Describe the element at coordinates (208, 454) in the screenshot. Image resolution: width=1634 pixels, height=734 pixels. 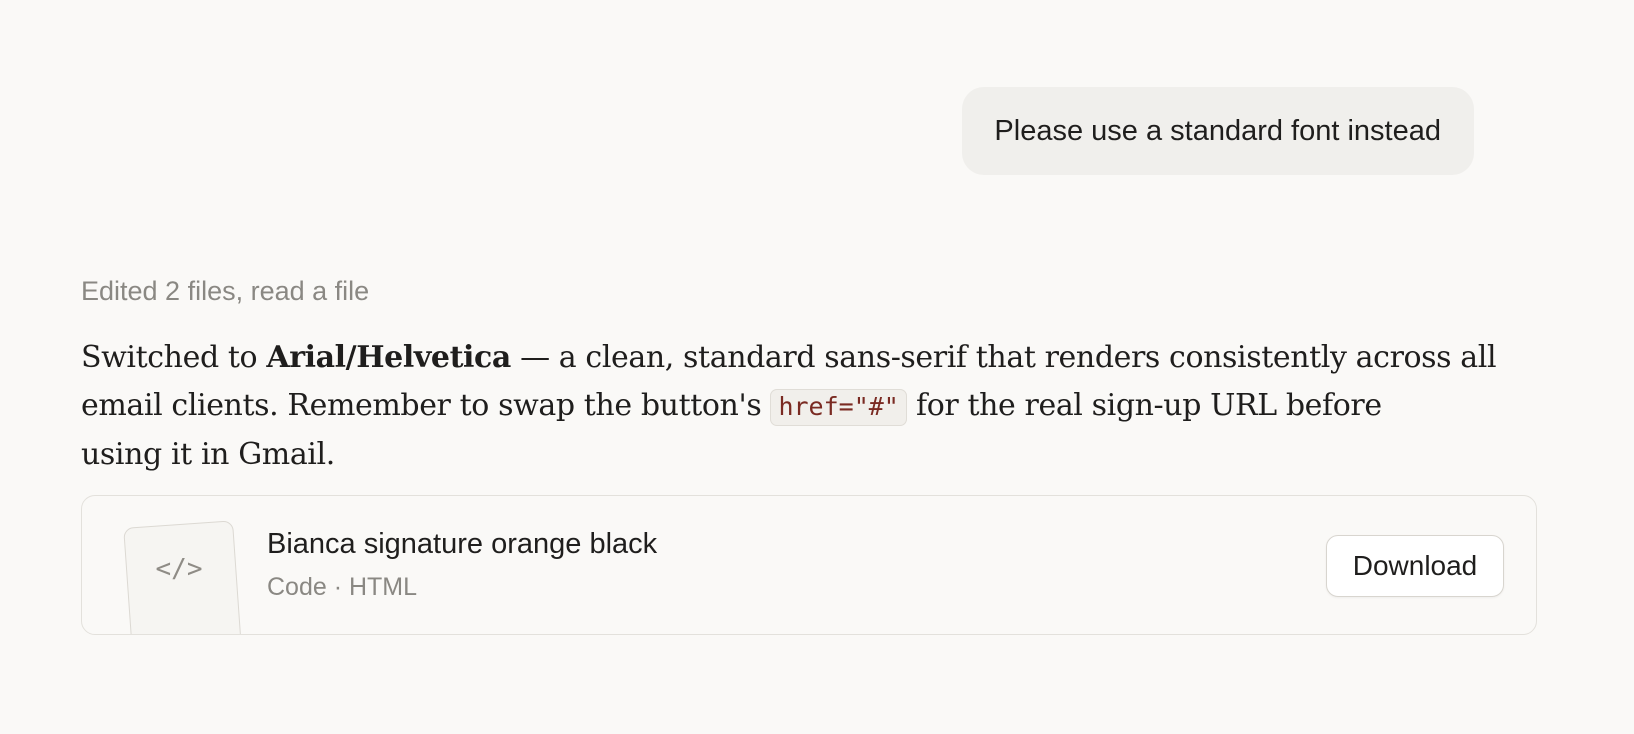
I see `reply-line-3: using it in Gmail.` at that location.